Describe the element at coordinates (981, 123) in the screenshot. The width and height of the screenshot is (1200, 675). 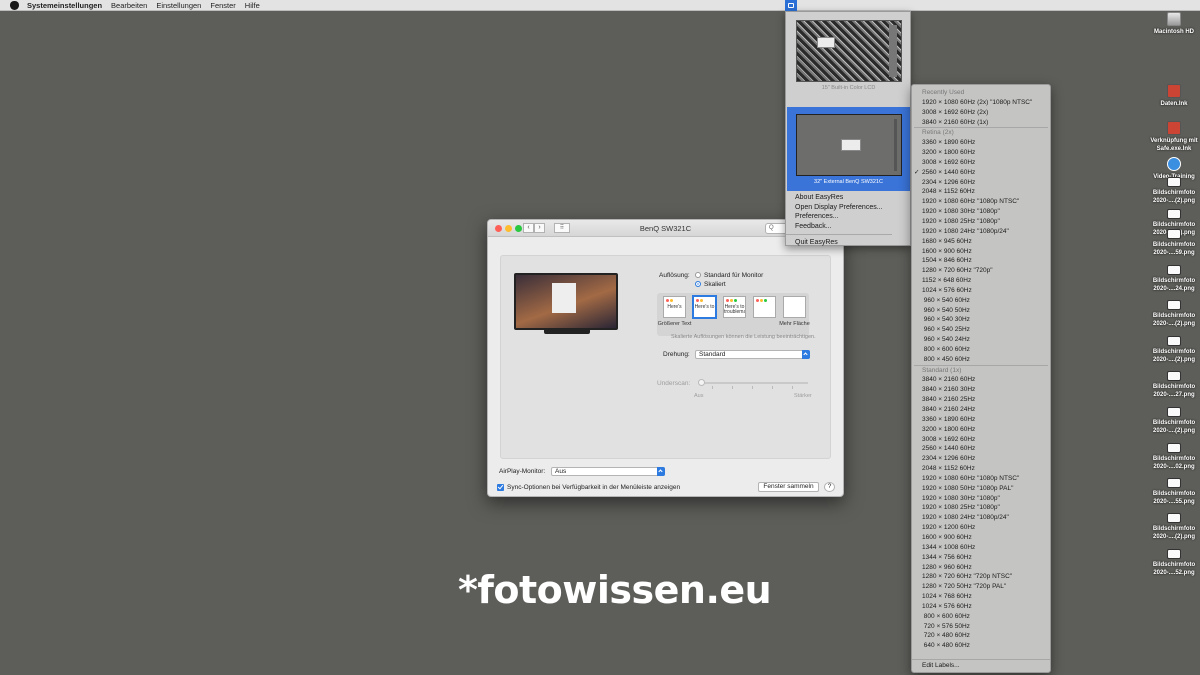
I see `resolution-item: 3840 × 2160 60Hz (1x)` at that location.